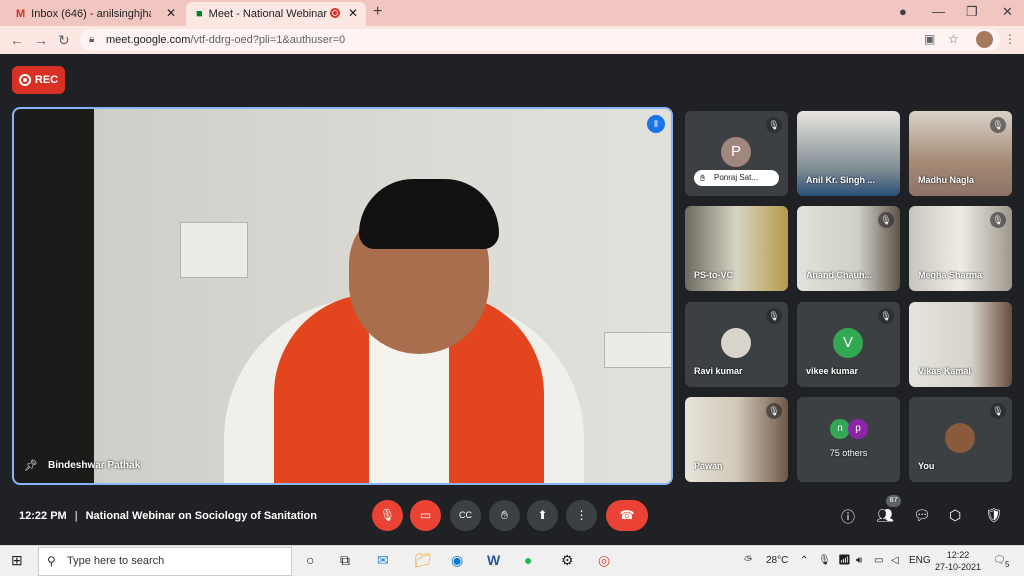  What do you see at coordinates (17, 560) in the screenshot?
I see `start-button: ⊞` at bounding box center [17, 560].